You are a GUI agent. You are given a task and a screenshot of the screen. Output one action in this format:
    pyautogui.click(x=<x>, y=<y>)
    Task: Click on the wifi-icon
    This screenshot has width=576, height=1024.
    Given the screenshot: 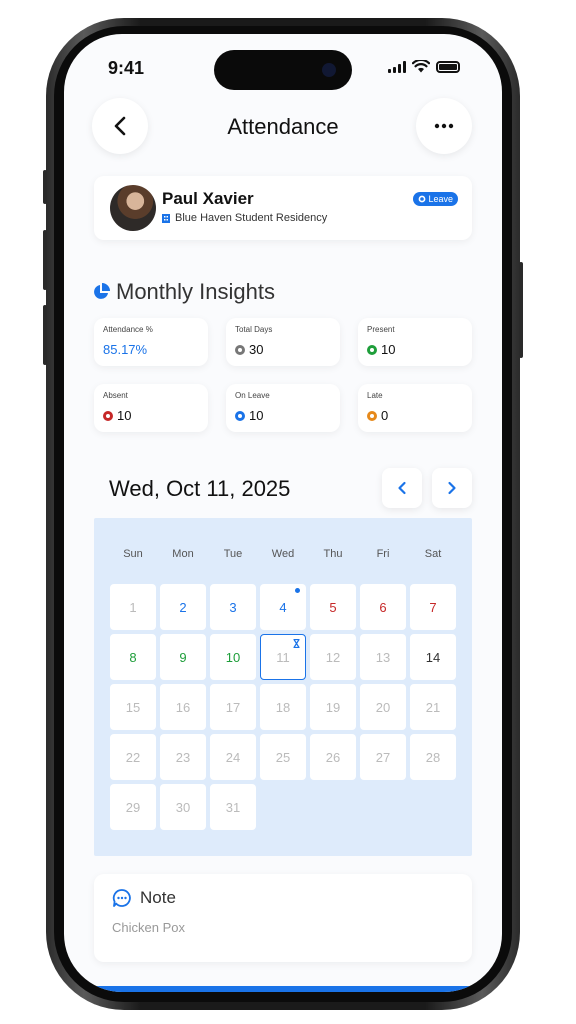 What is the action you would take?
    pyautogui.click(x=421, y=66)
    